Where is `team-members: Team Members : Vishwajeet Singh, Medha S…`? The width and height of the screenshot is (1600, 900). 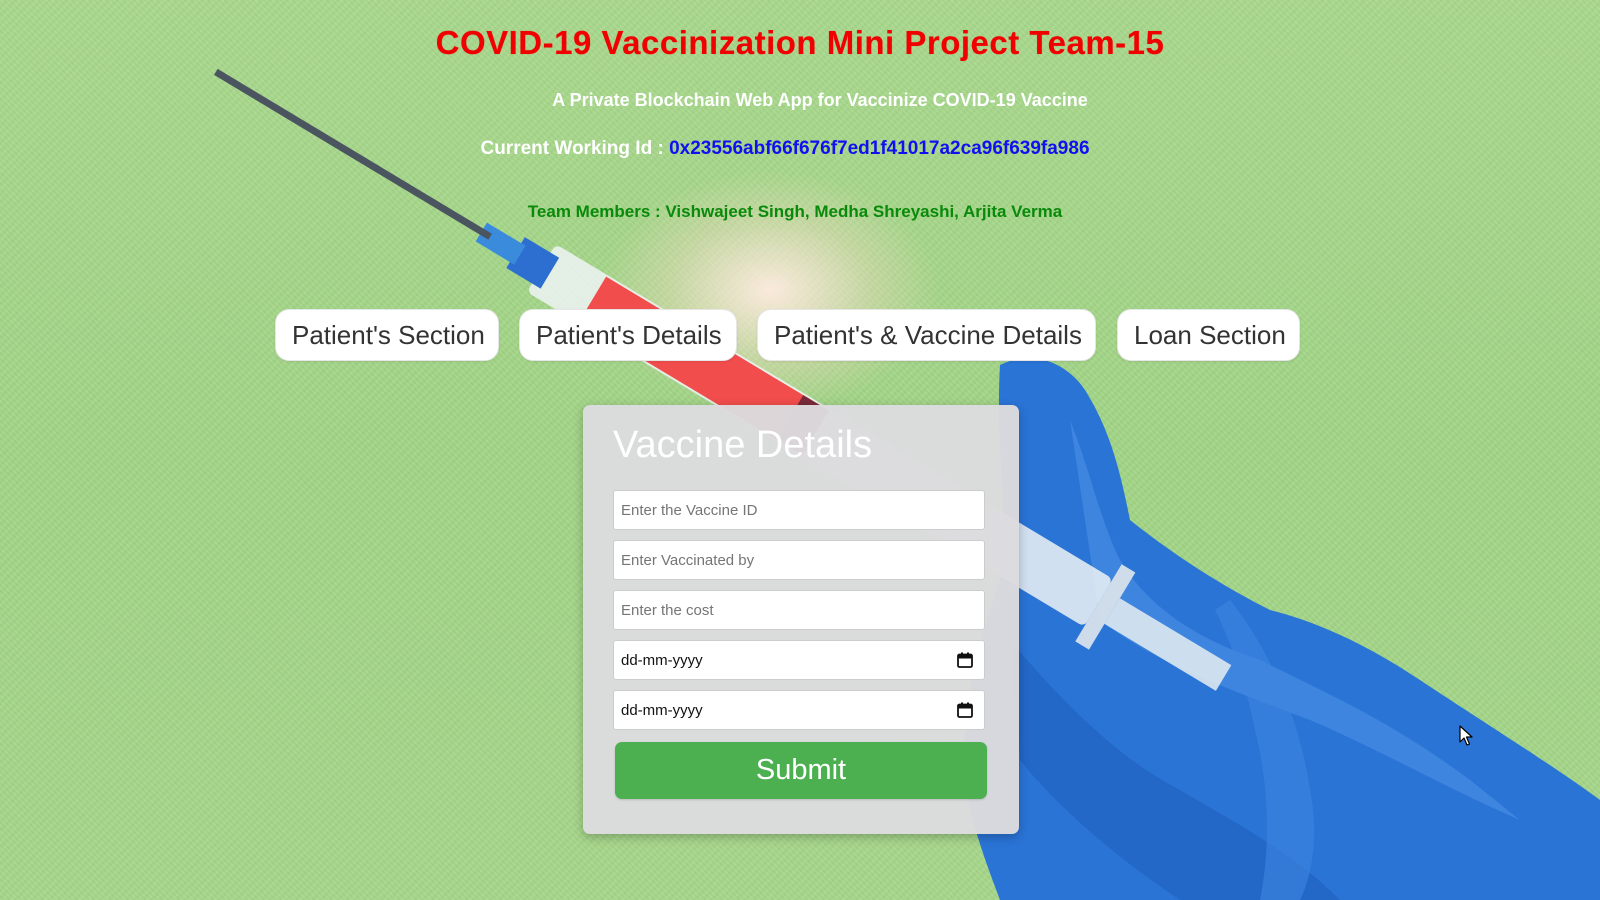 team-members: Team Members : Vishwajeet Singh, Medha S… is located at coordinates (795, 211).